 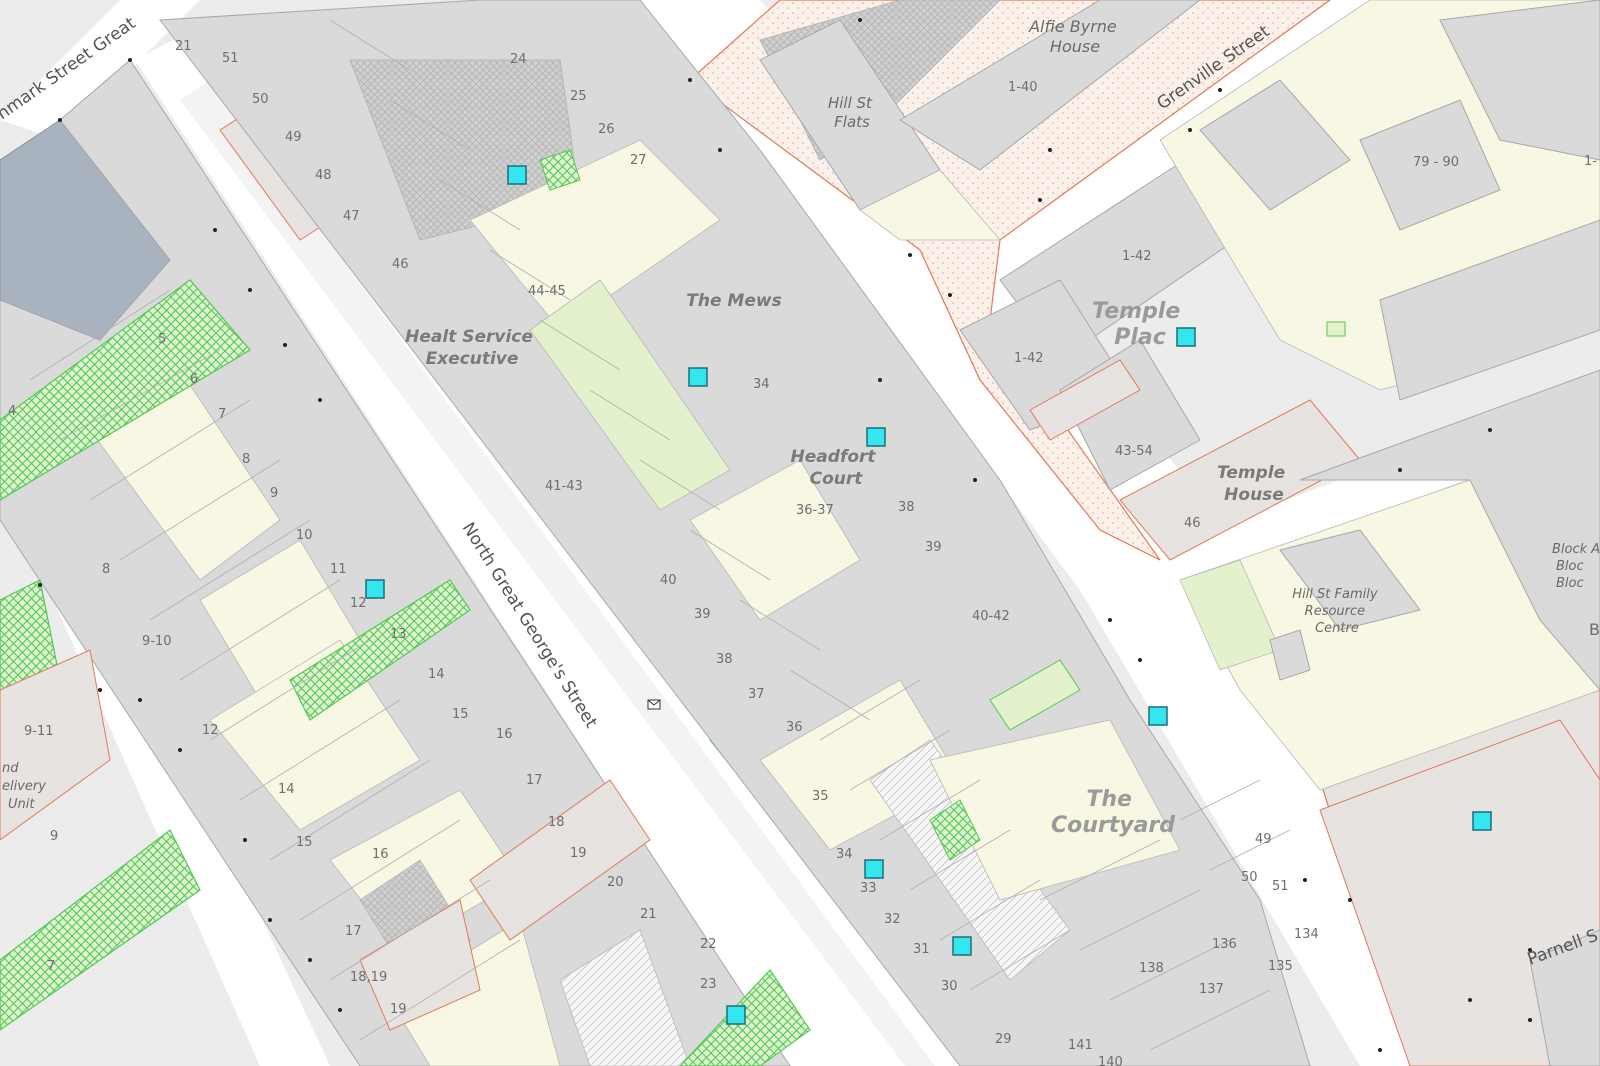 I want to click on label-line: House, so click(x=1254, y=495).